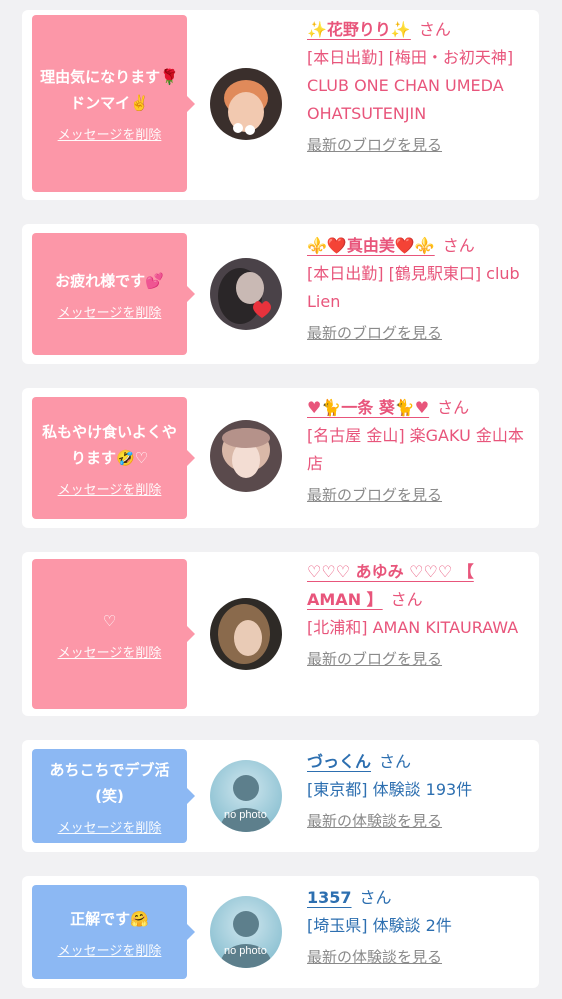 This screenshot has width=562, height=999. Describe the element at coordinates (413, 287) in the screenshot. I see `shop-info: [本日出勤] [鶴見駅東口] club Lien` at that location.